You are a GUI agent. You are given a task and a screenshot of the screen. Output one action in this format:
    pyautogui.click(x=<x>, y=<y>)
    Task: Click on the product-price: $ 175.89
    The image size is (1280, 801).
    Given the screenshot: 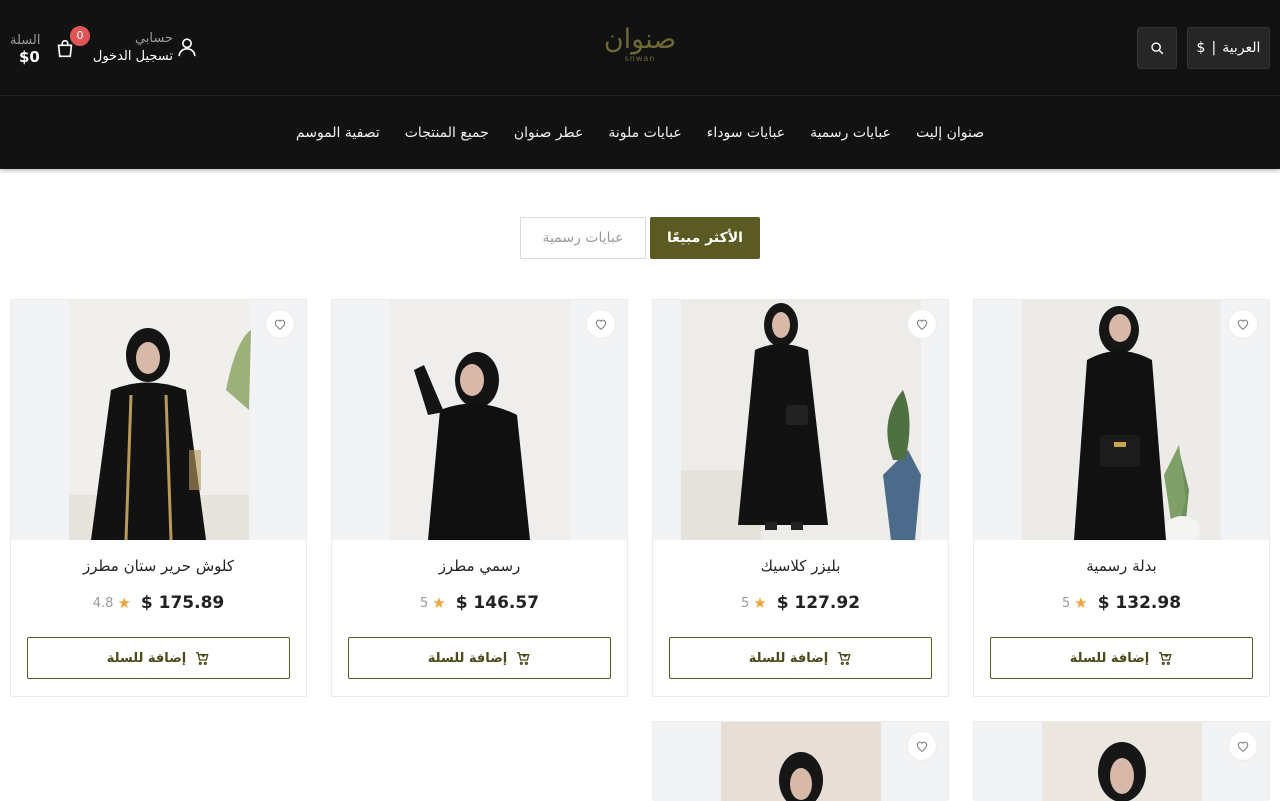 What is the action you would take?
    pyautogui.click(x=182, y=603)
    